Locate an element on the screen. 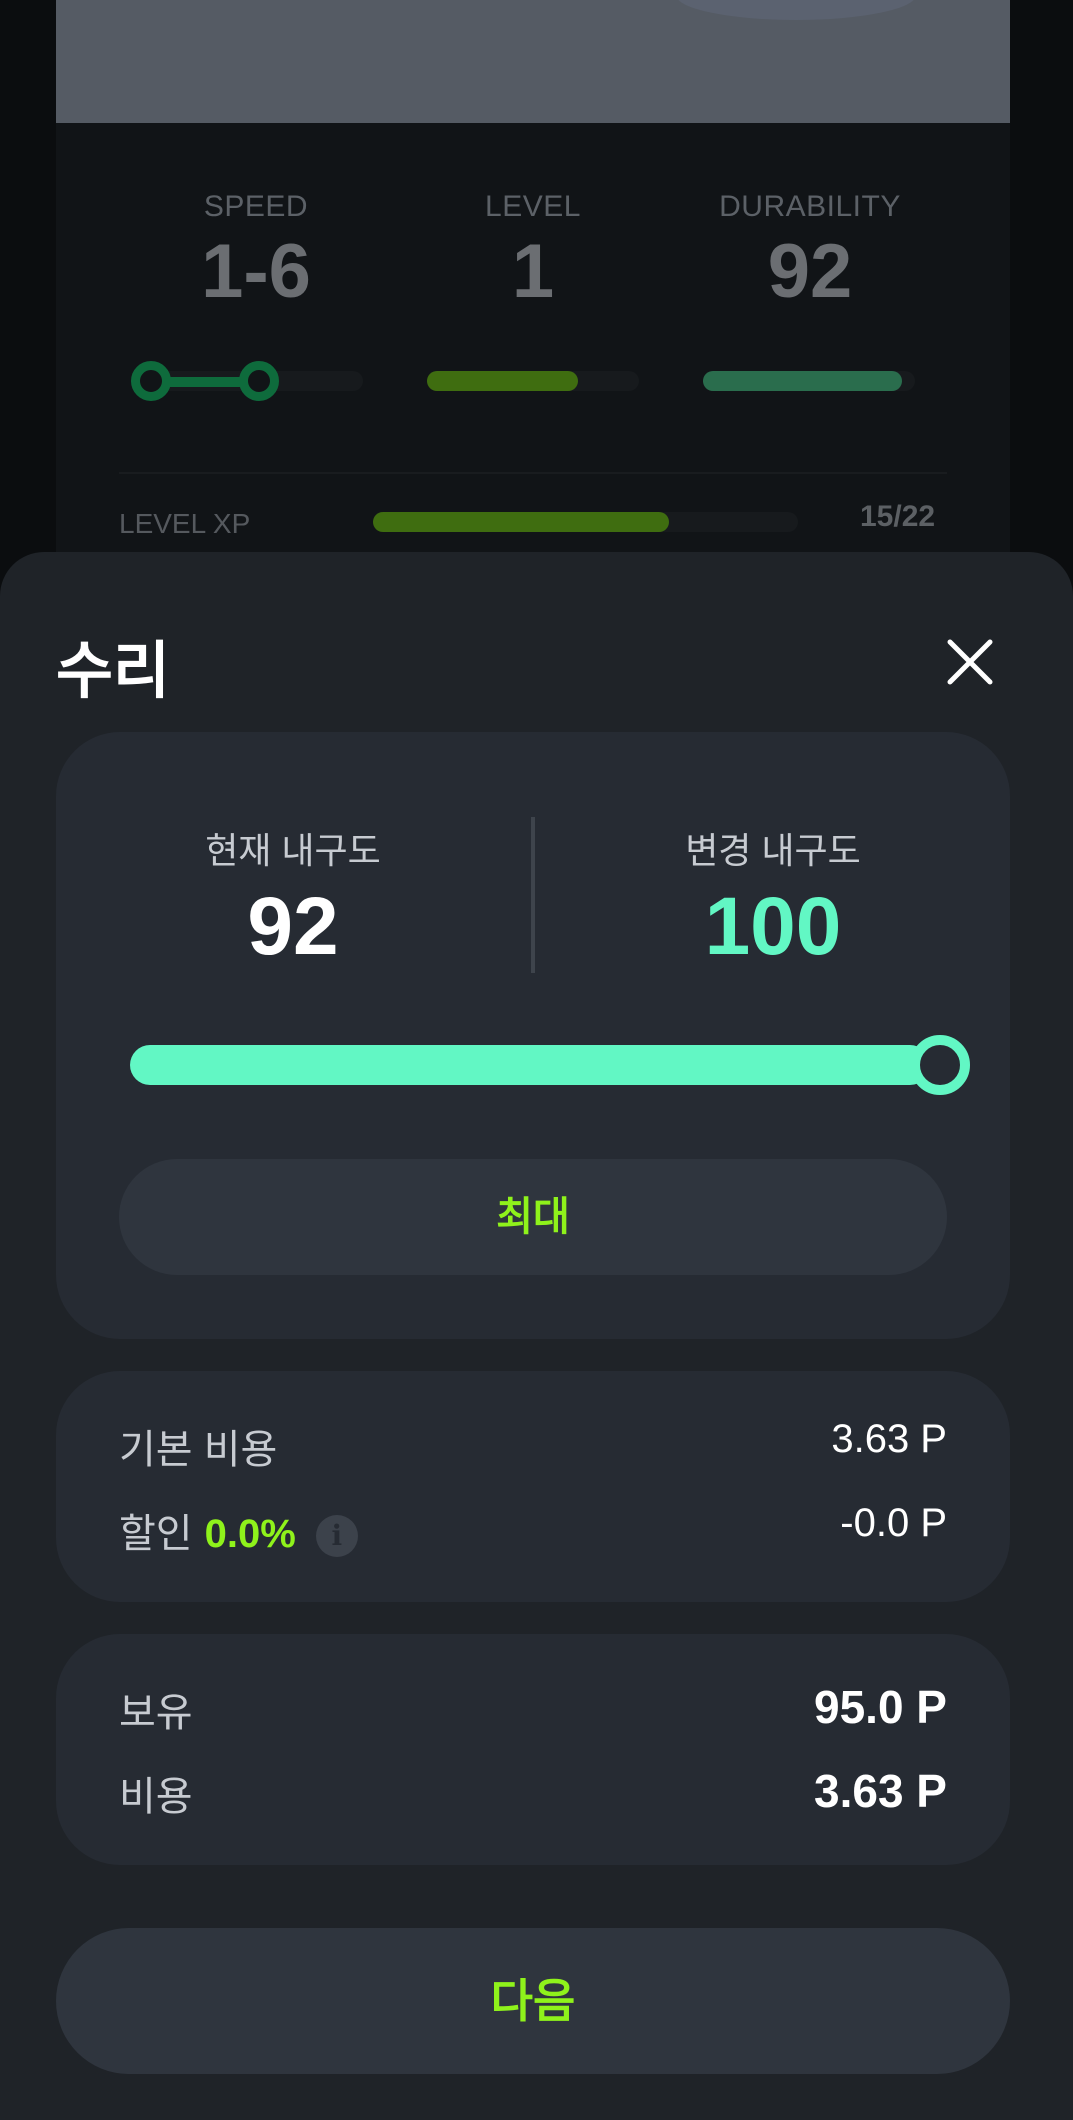 This screenshot has height=2120, width=1073. stat-speed-value: 1-6 is located at coordinates (256, 271).